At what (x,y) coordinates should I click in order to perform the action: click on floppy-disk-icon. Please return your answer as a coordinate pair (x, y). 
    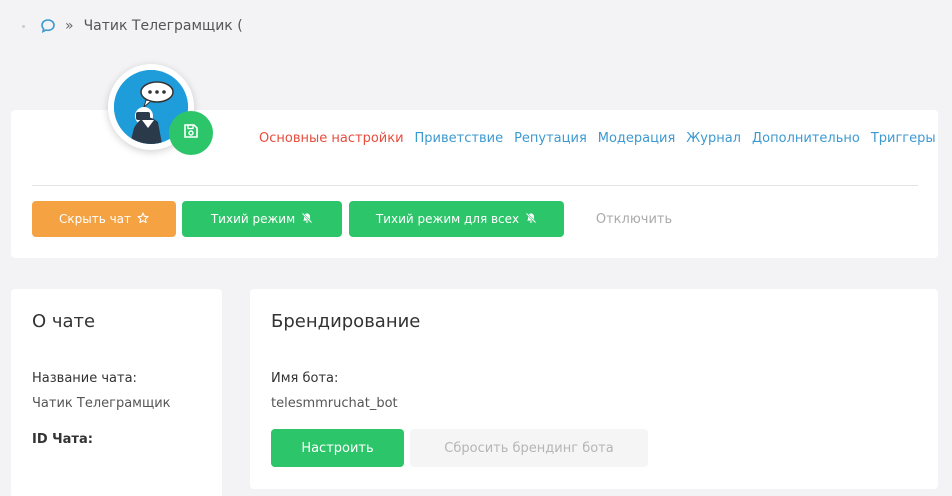
    Looking at the image, I should click on (191, 133).